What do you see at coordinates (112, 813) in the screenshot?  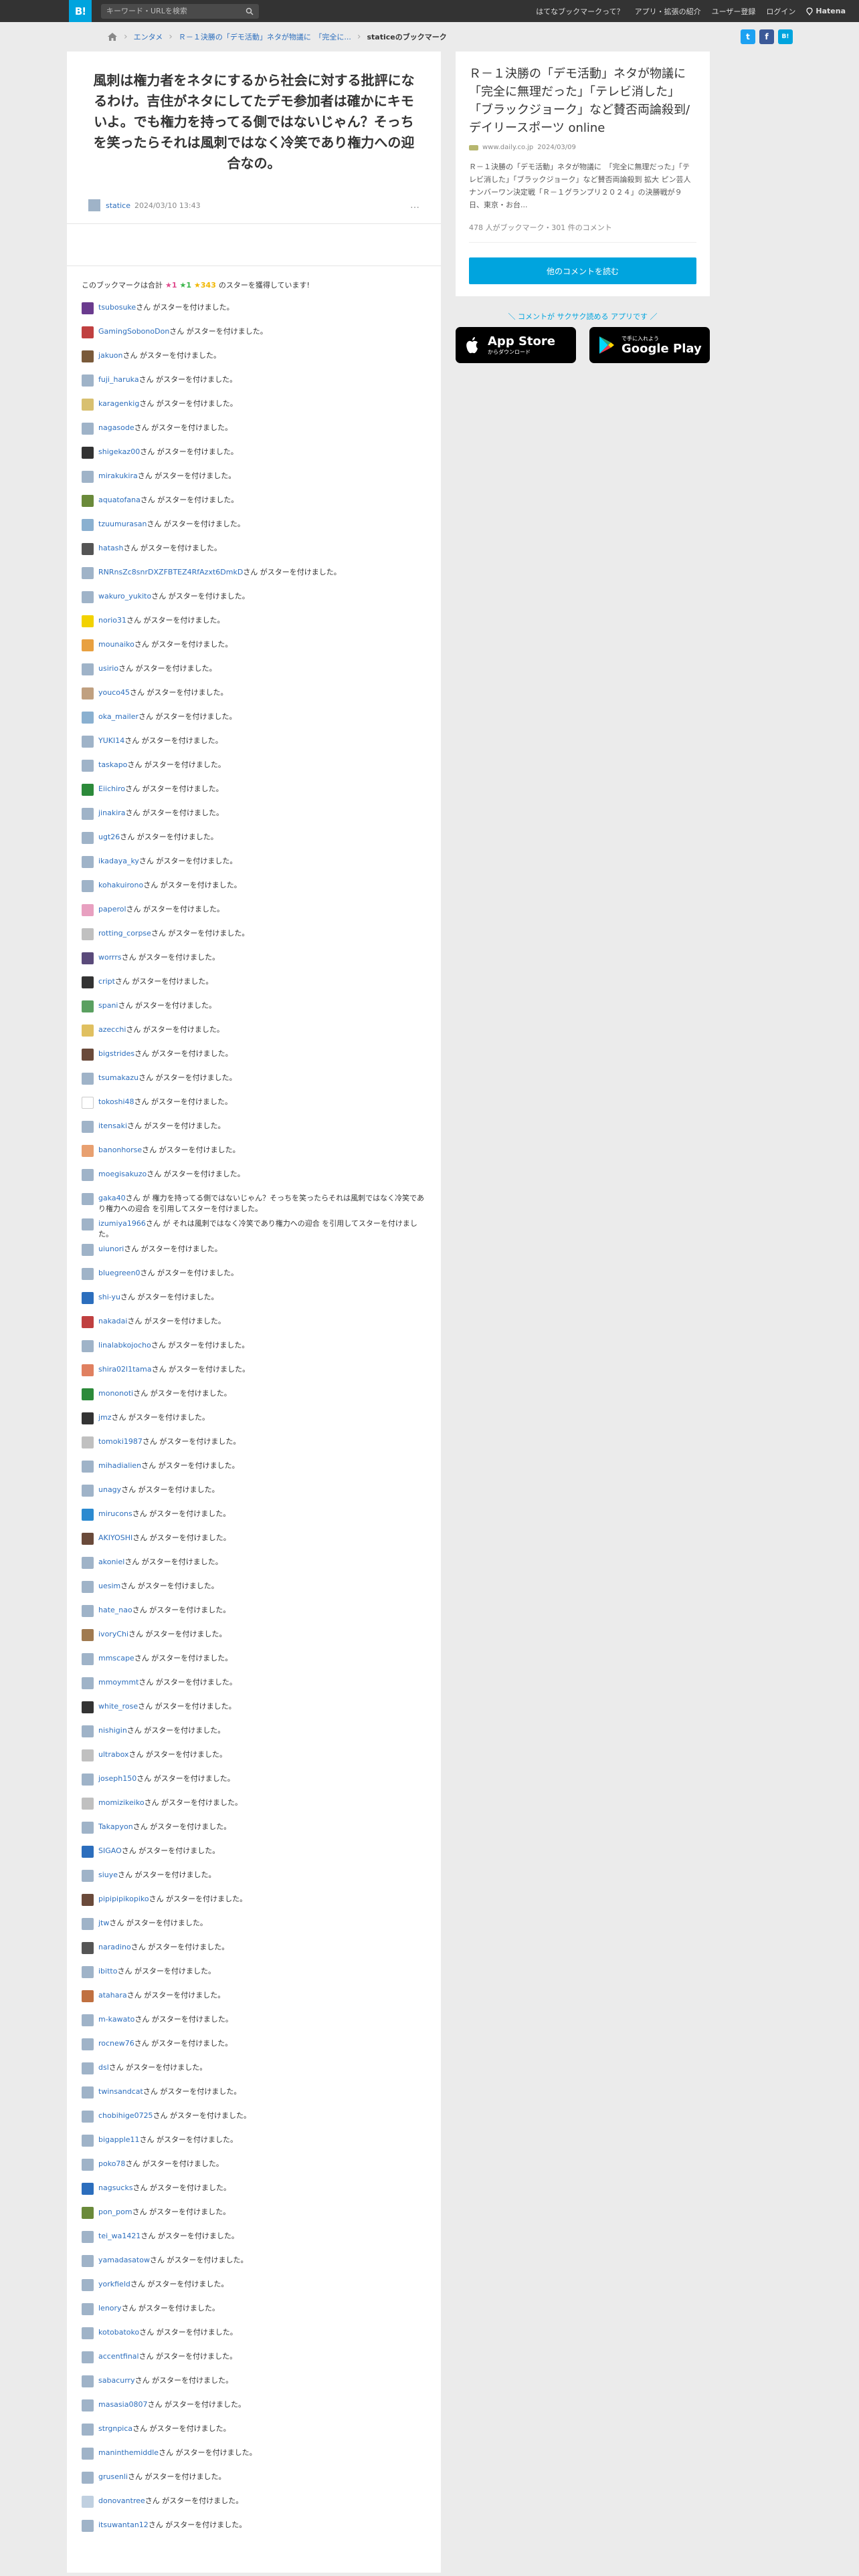 I see `star-user-link: jinakira` at bounding box center [112, 813].